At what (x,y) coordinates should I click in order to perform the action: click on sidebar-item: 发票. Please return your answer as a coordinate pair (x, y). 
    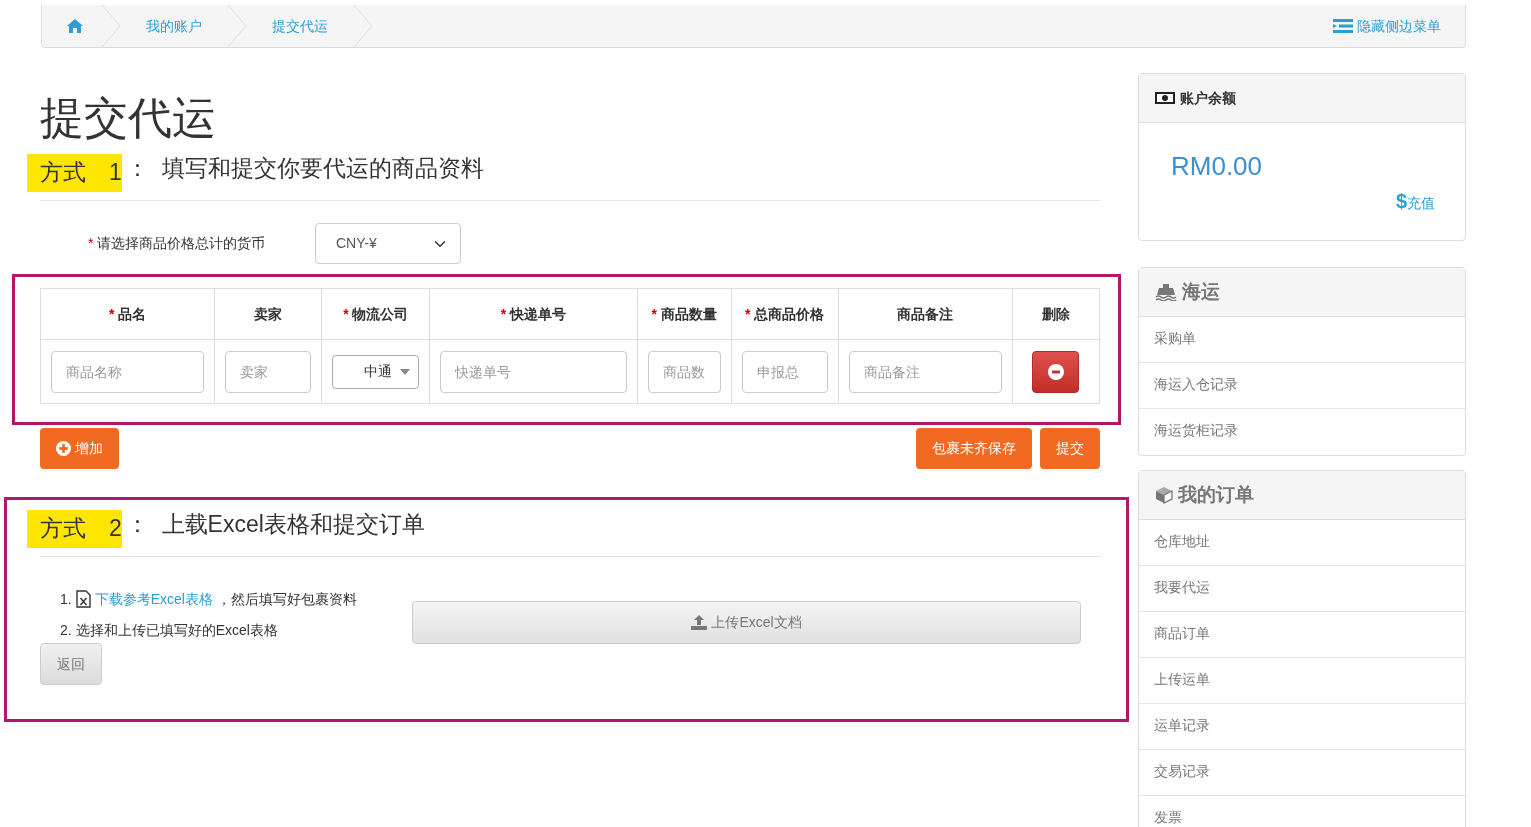
    Looking at the image, I should click on (1302, 811).